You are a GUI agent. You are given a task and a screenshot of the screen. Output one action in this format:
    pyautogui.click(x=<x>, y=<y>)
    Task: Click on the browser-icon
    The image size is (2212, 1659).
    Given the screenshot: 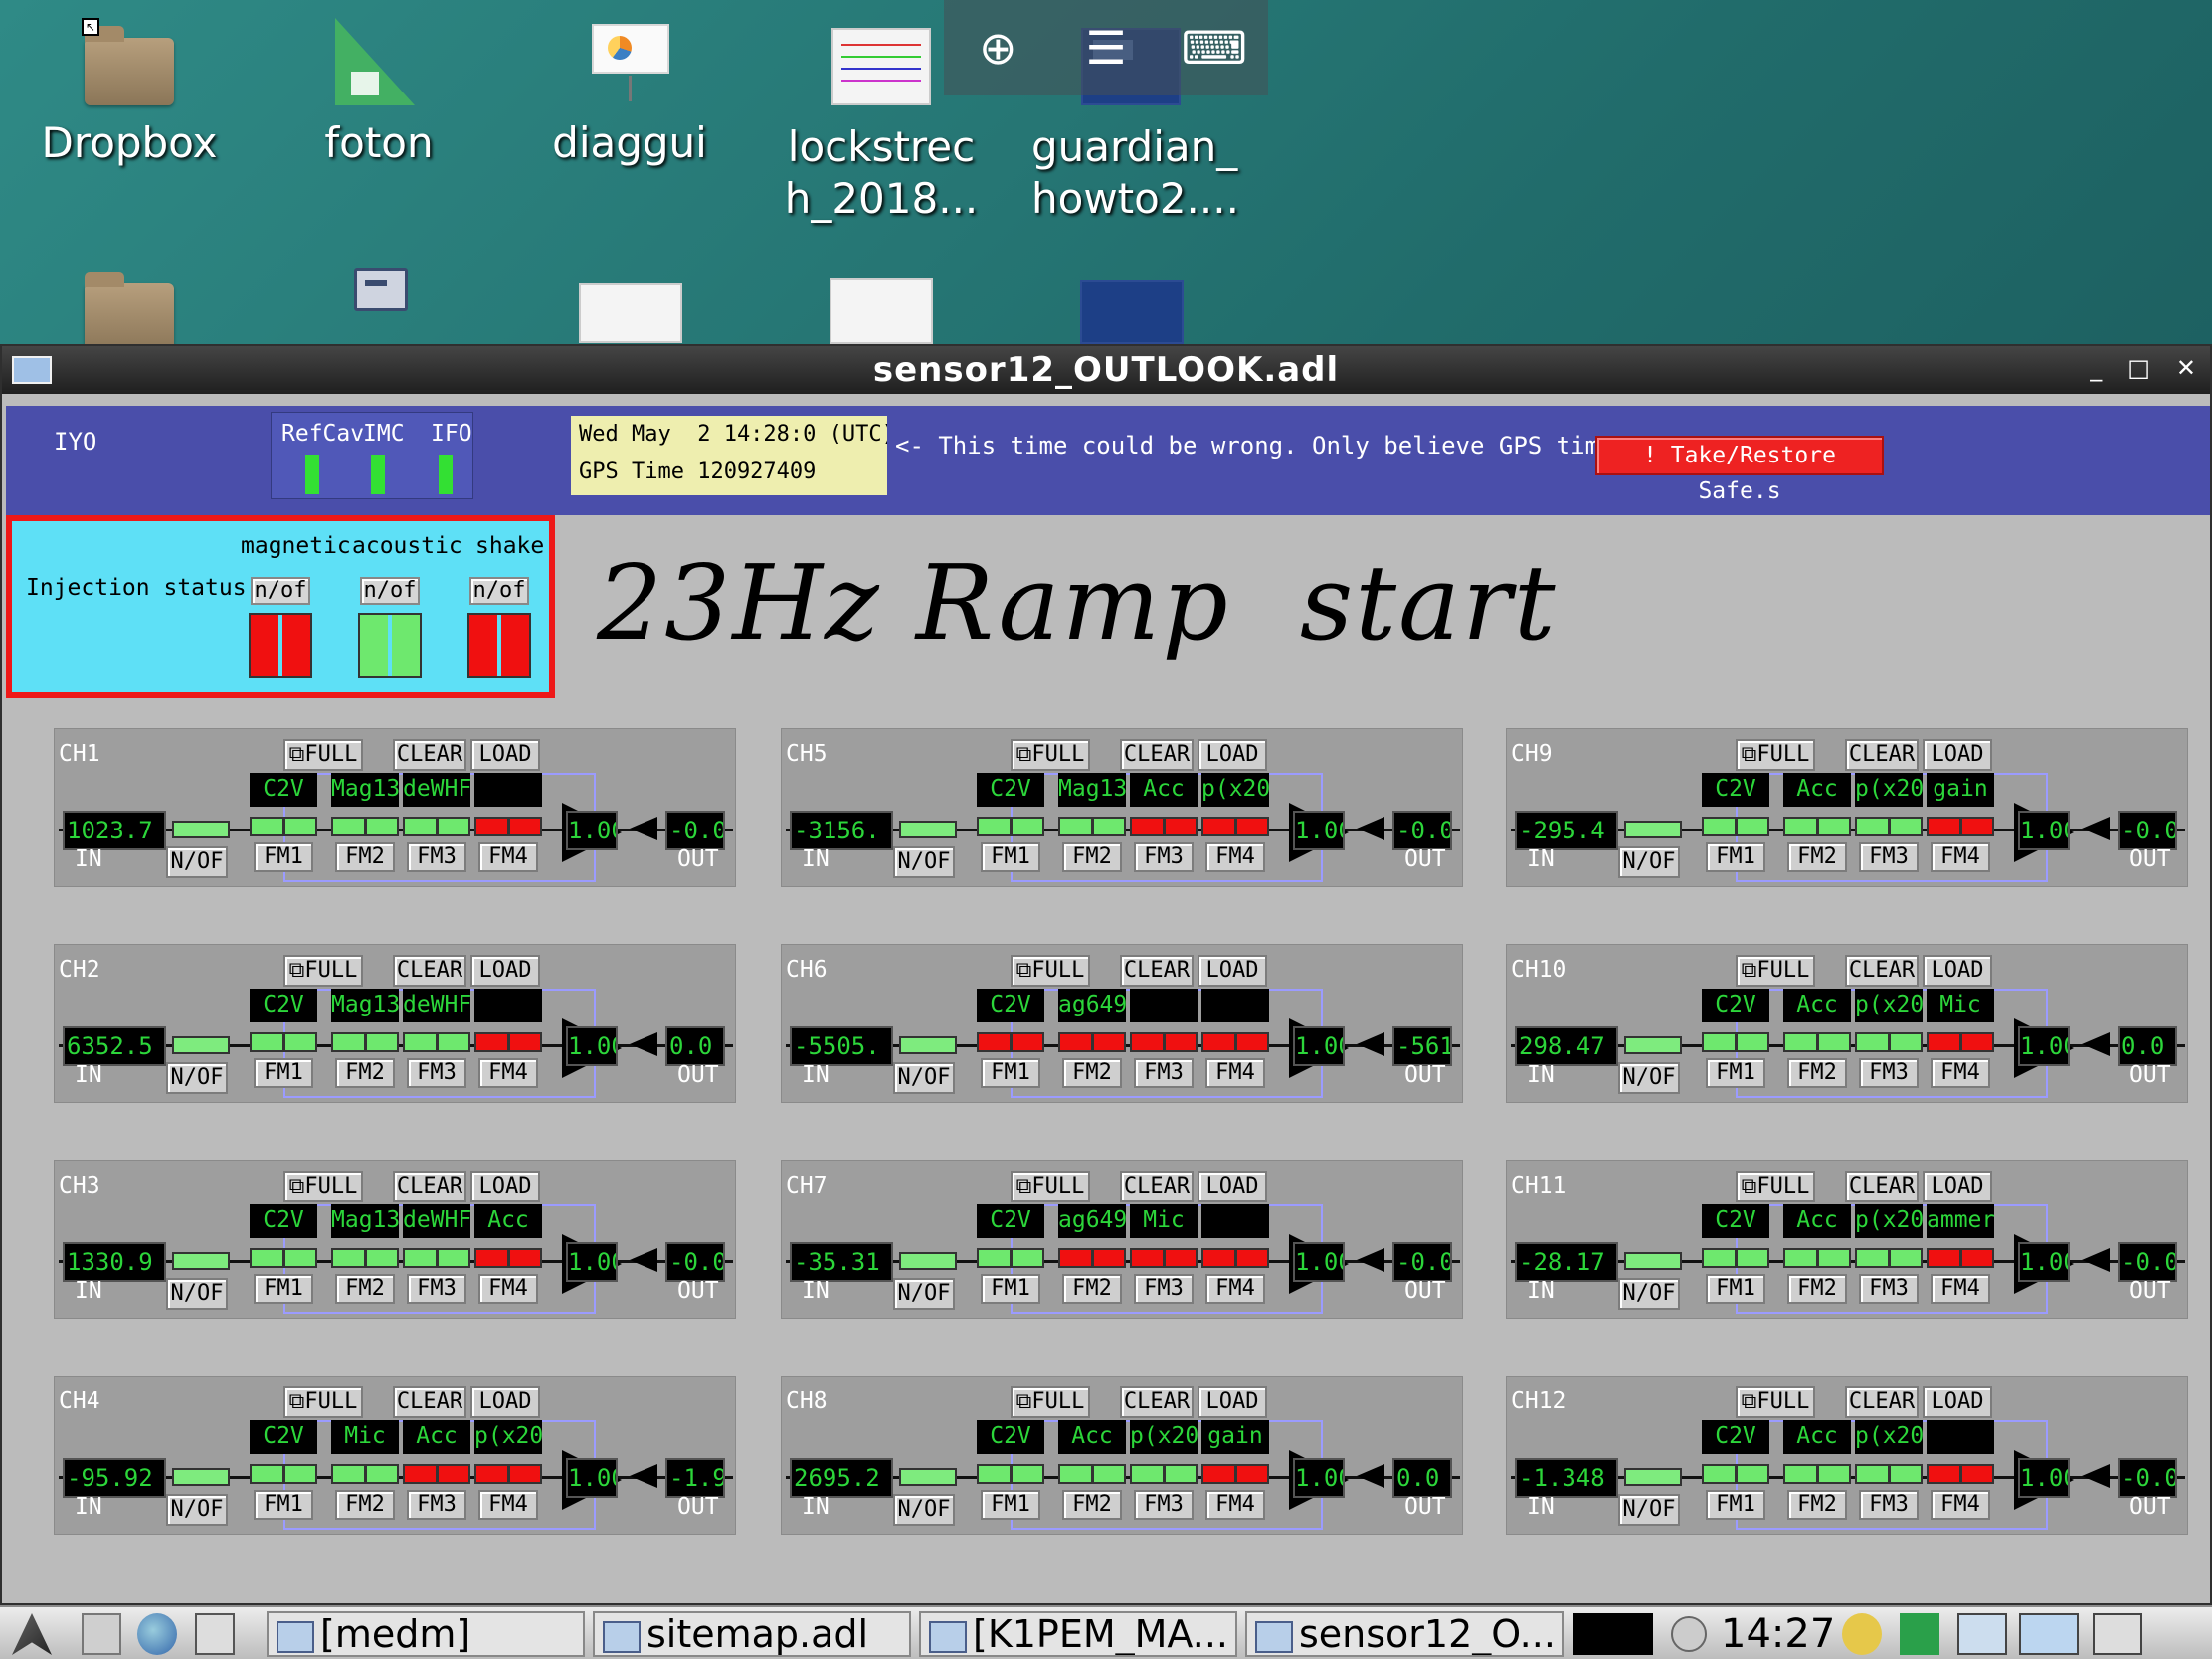 What is the action you would take?
    pyautogui.click(x=157, y=1634)
    